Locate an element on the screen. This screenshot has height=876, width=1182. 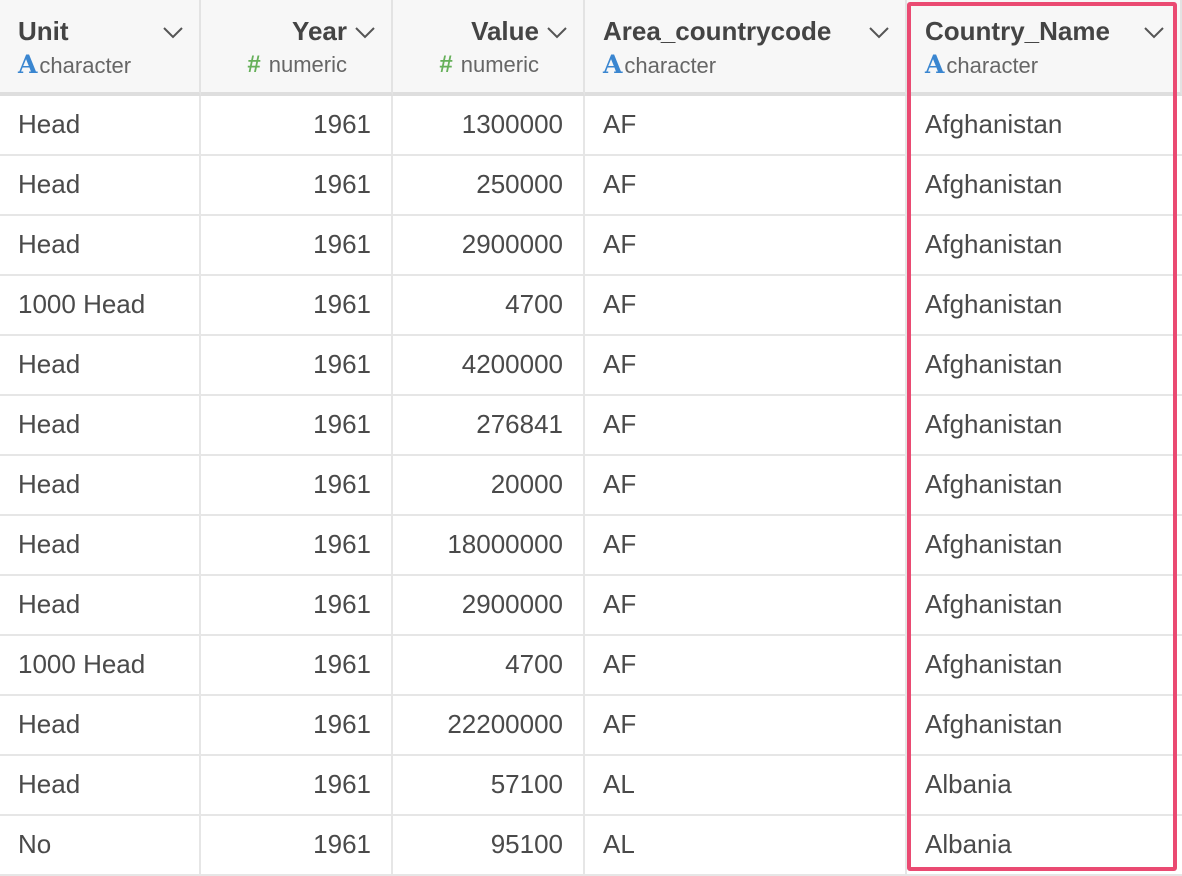
table-cell-value: 22200000 is located at coordinates (489, 726).